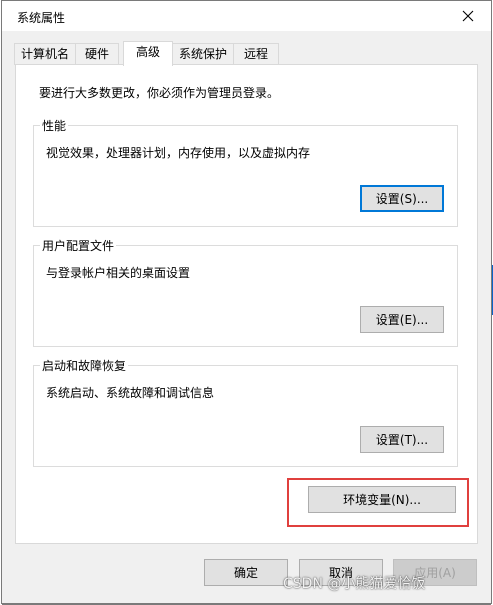 The image size is (493, 605). I want to click on user-profiles-description: 与登录帐户相关的桌面设置, so click(118, 273).